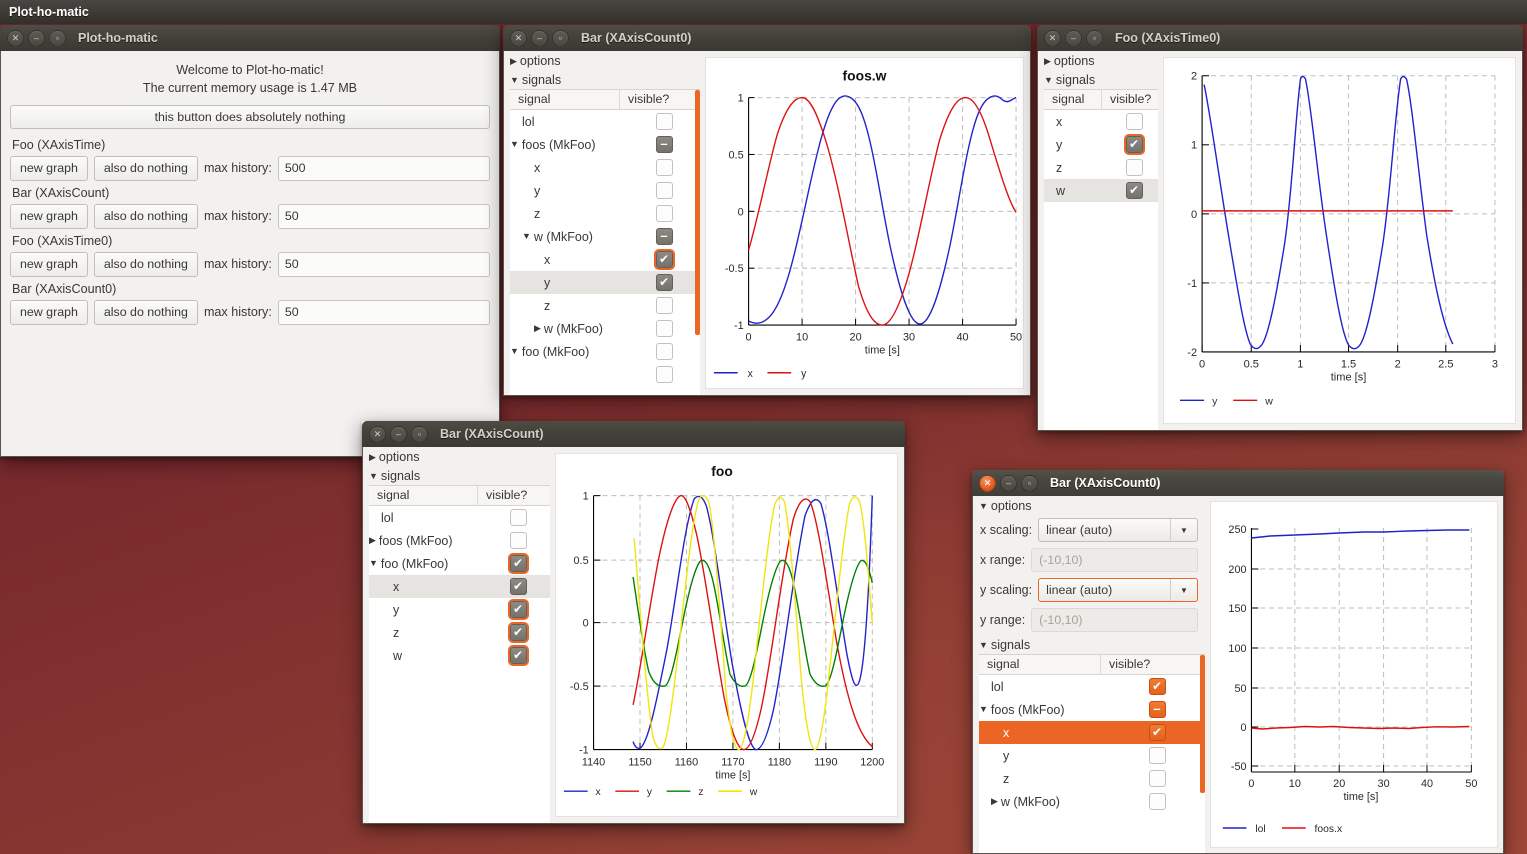 The width and height of the screenshot is (1527, 854). Describe the element at coordinates (459, 540) in the screenshot. I see `signal-row: ▶ foos (MkFoo)` at that location.